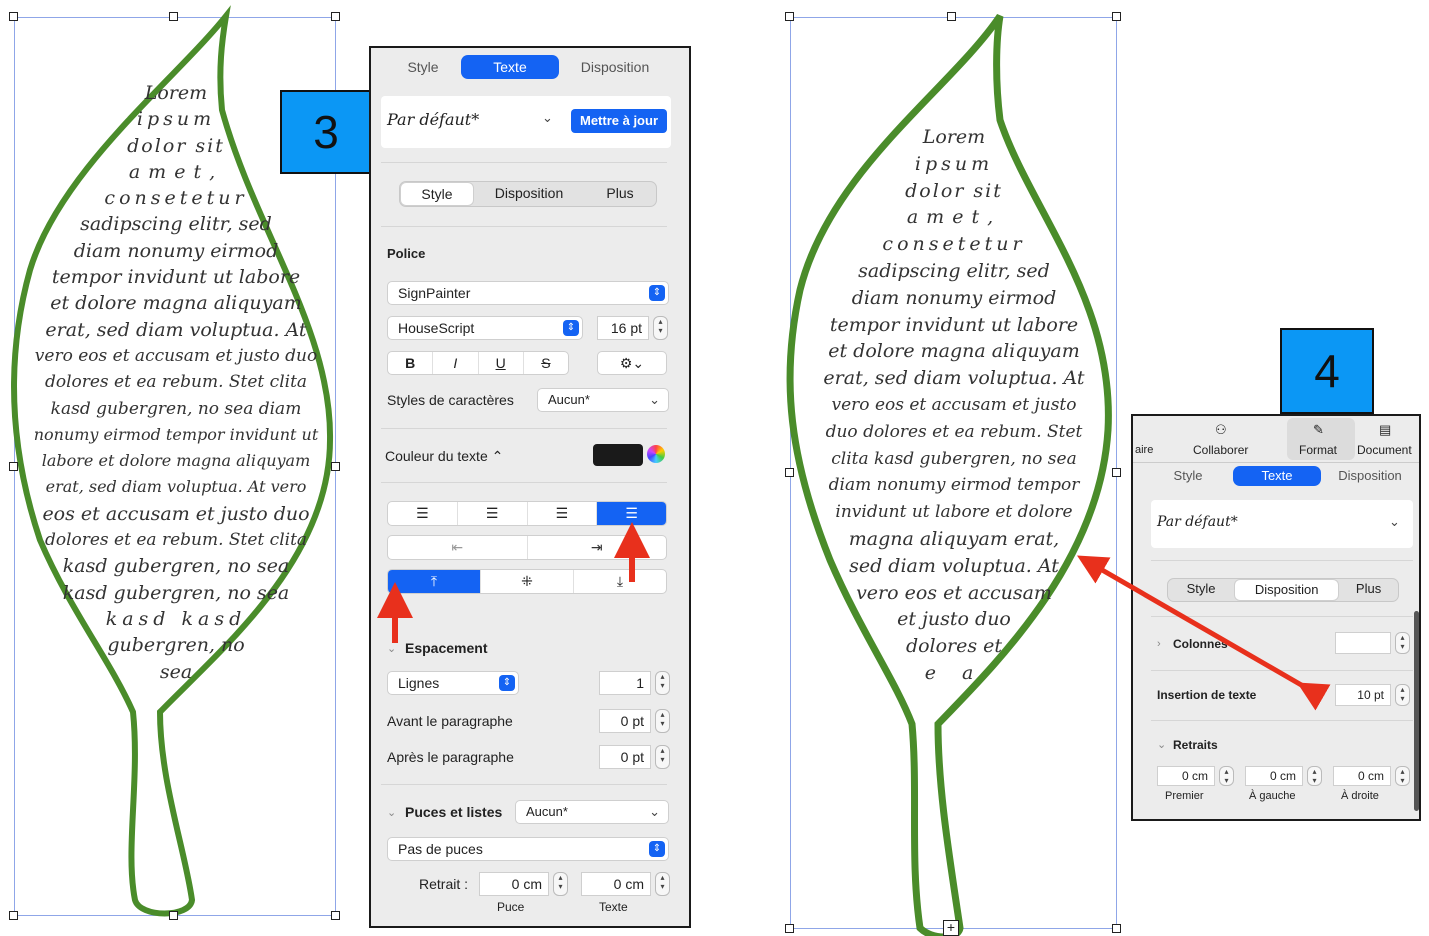 Image resolution: width=1429 pixels, height=936 pixels. What do you see at coordinates (1159, 644) in the screenshot?
I see `disclosure-icon: ›` at bounding box center [1159, 644].